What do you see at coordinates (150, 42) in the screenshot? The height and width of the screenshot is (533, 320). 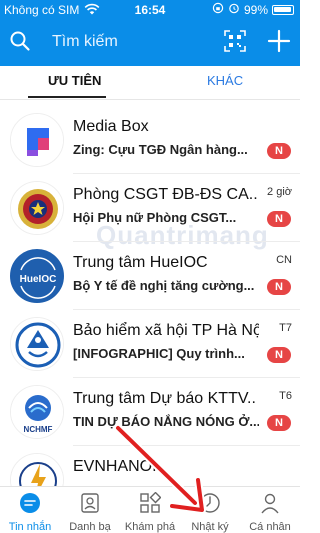 I see `search-bar: Tìm kiếm` at bounding box center [150, 42].